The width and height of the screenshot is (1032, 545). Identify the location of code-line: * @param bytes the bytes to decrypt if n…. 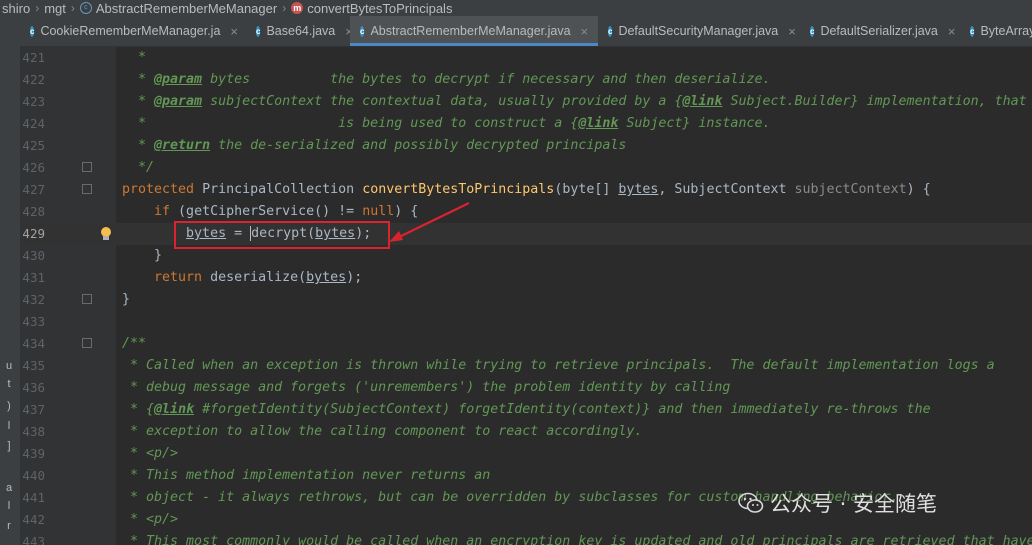
(446, 79).